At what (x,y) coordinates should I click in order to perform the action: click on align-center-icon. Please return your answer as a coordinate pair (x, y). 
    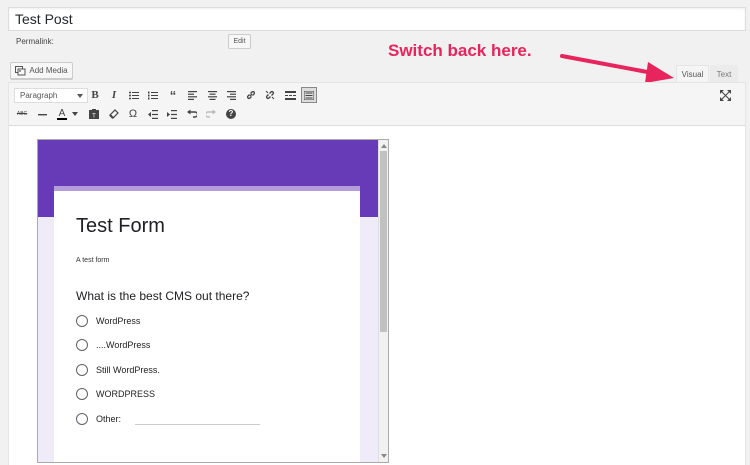
    Looking at the image, I should click on (212, 95).